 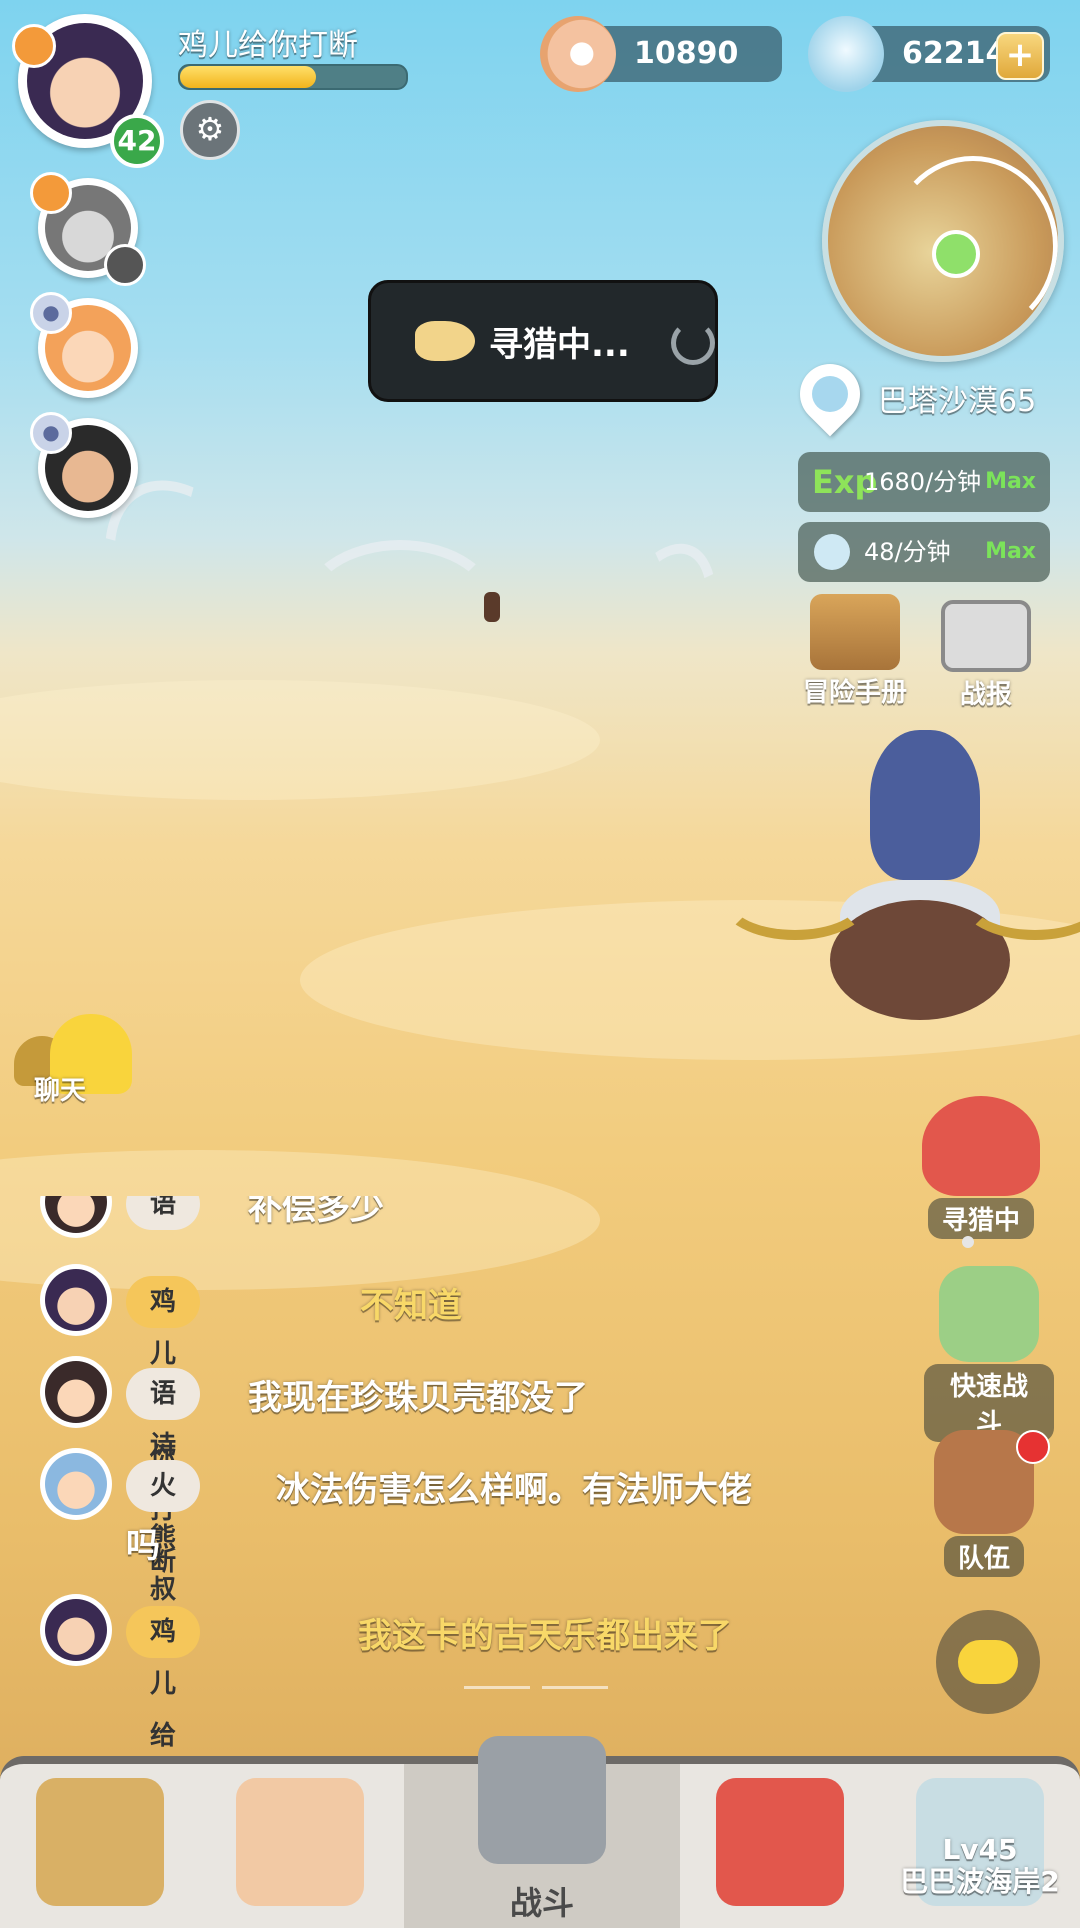 What do you see at coordinates (210, 130) in the screenshot?
I see `settings-gear-icon: ⚙` at bounding box center [210, 130].